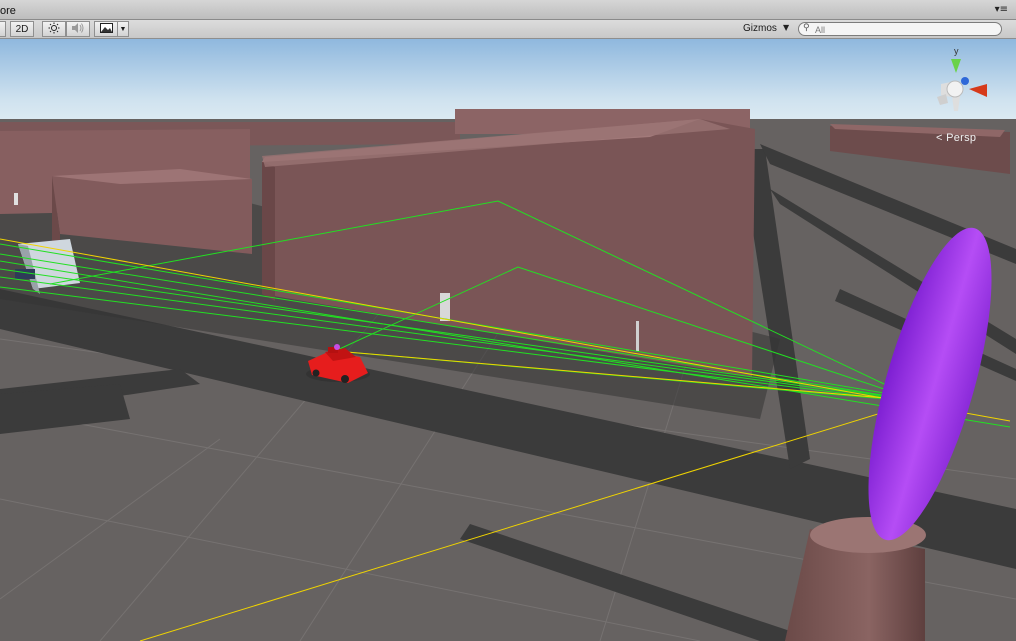  Describe the element at coordinates (508, 29) in the screenshot. I see `scene-toolbar: 2D ▼ Gizmos ▼ ⚲` at that location.